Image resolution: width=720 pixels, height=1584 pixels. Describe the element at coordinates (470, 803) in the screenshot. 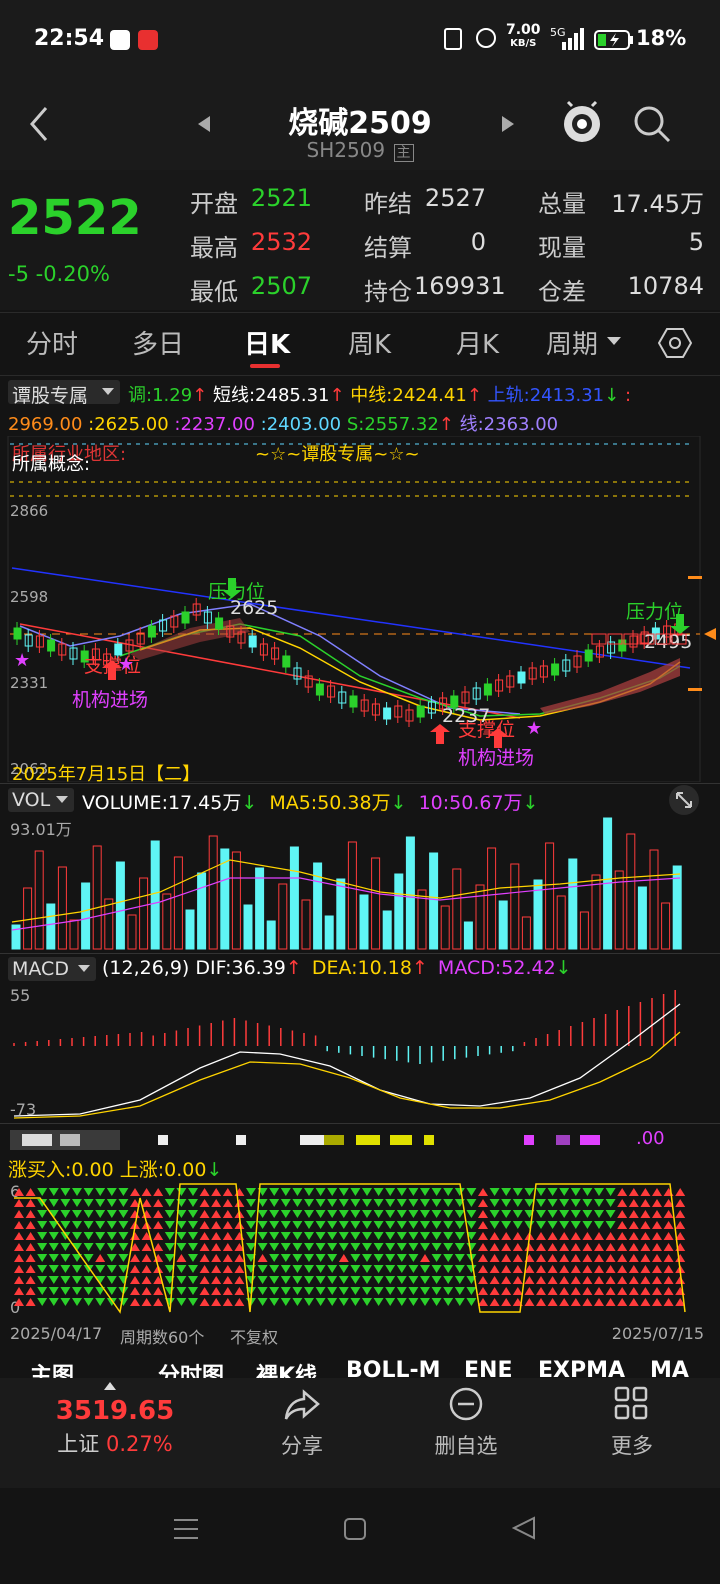

I see `vol-ma10: 10:50.67万` at that location.